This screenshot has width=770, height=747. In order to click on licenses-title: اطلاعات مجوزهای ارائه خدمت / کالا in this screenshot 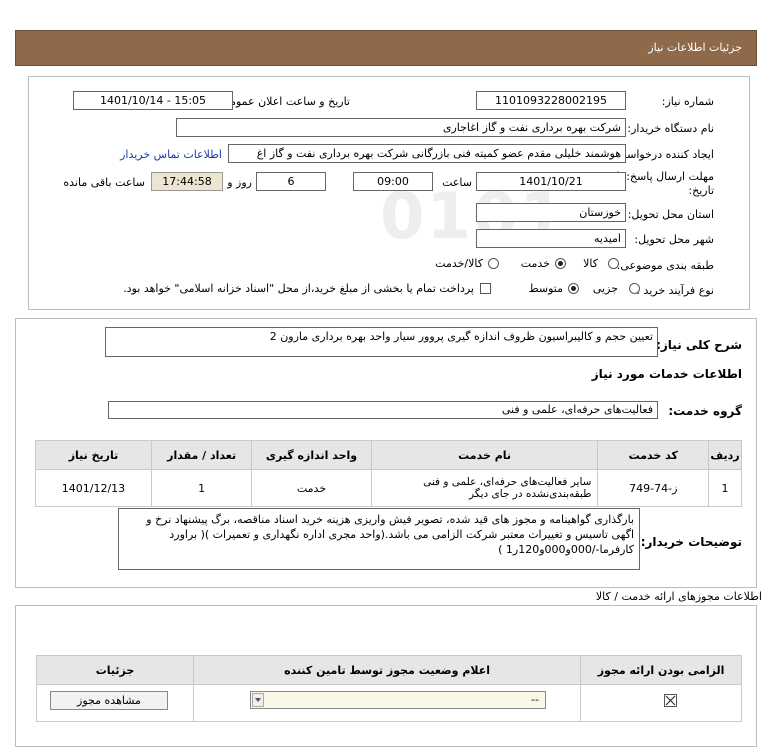, I will do `click(678, 596)`.